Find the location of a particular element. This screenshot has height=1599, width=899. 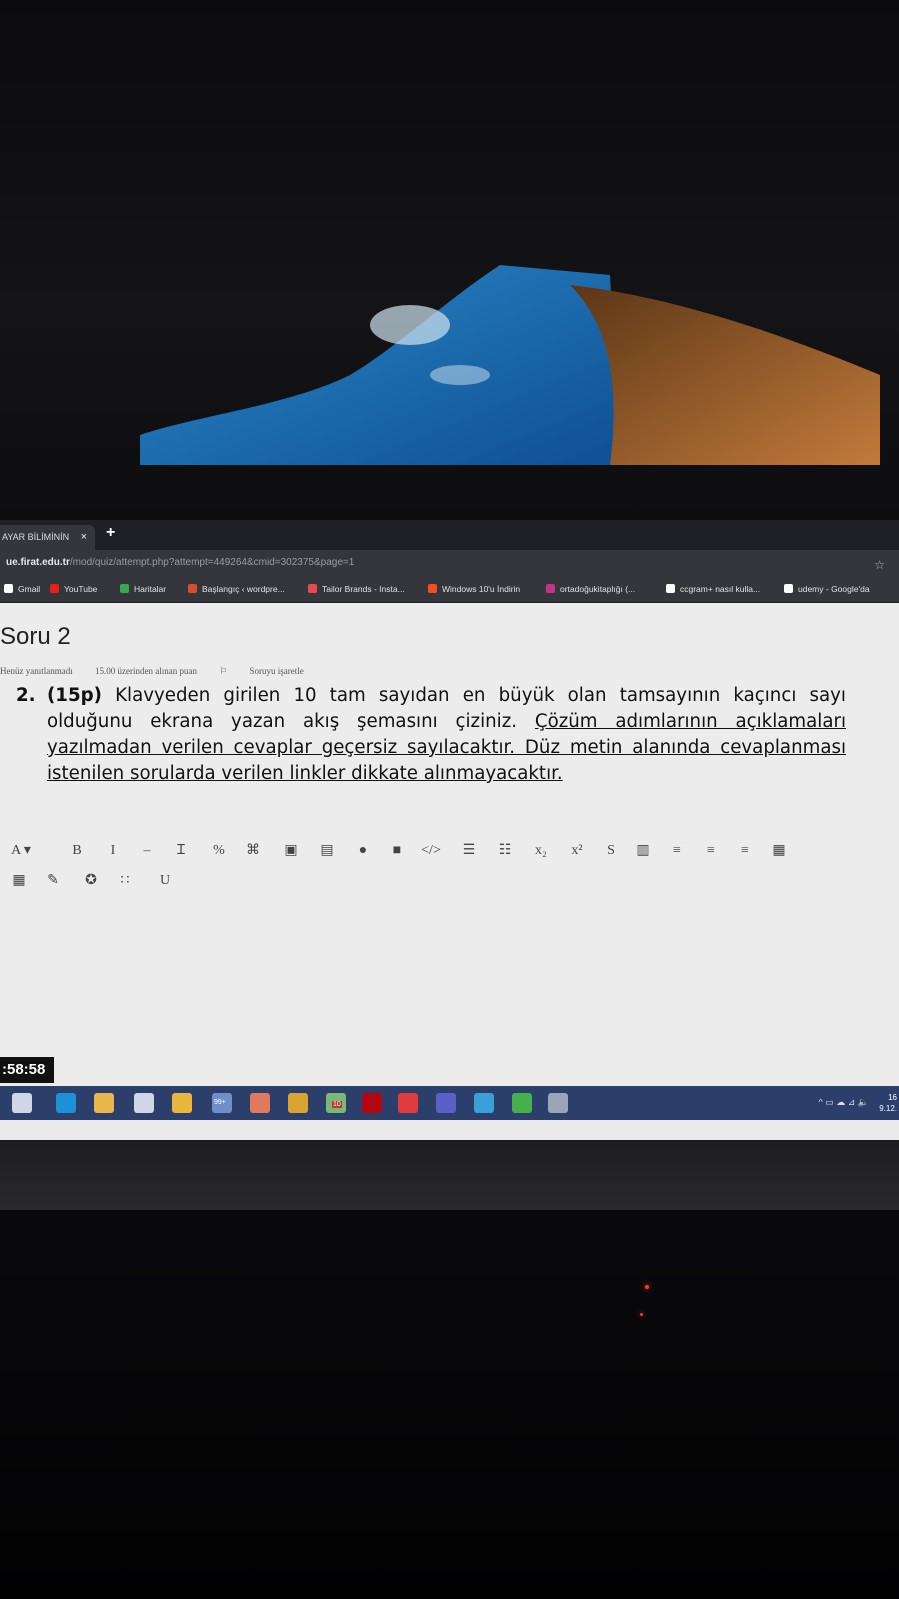

answer-editor is located at coordinates (449, 988).